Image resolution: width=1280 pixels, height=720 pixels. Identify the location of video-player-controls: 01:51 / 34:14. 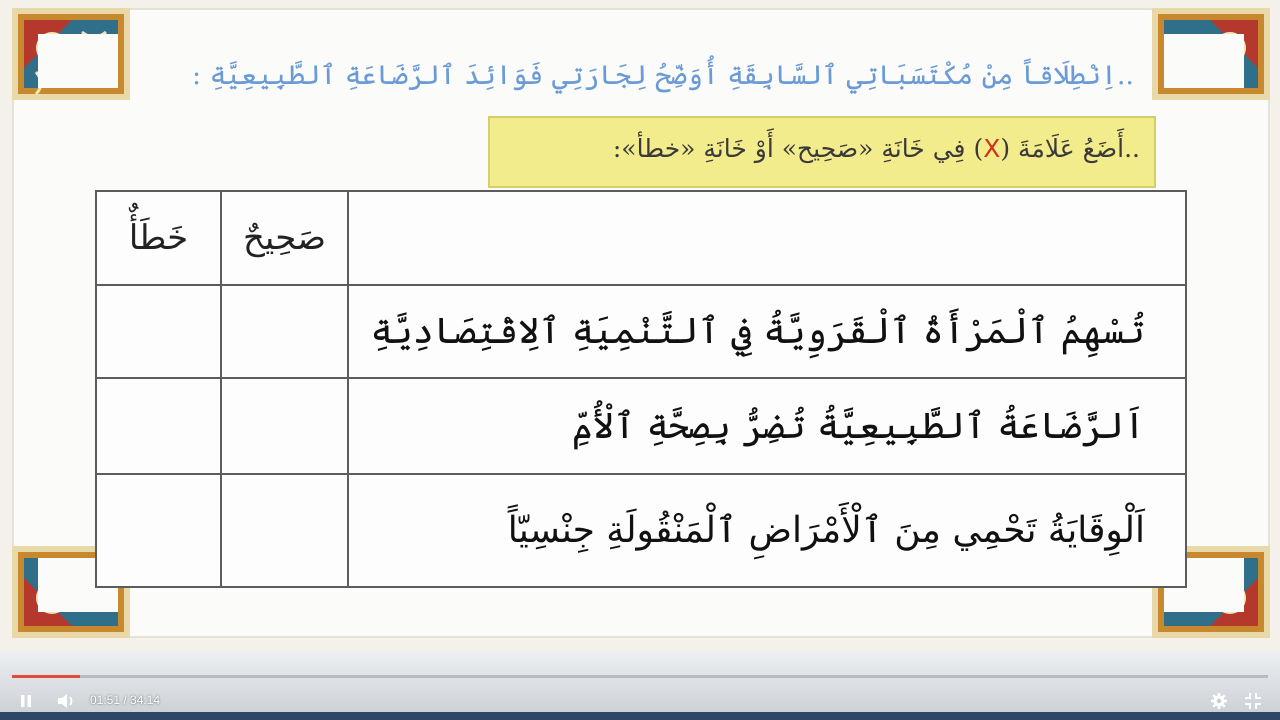
(640, 685).